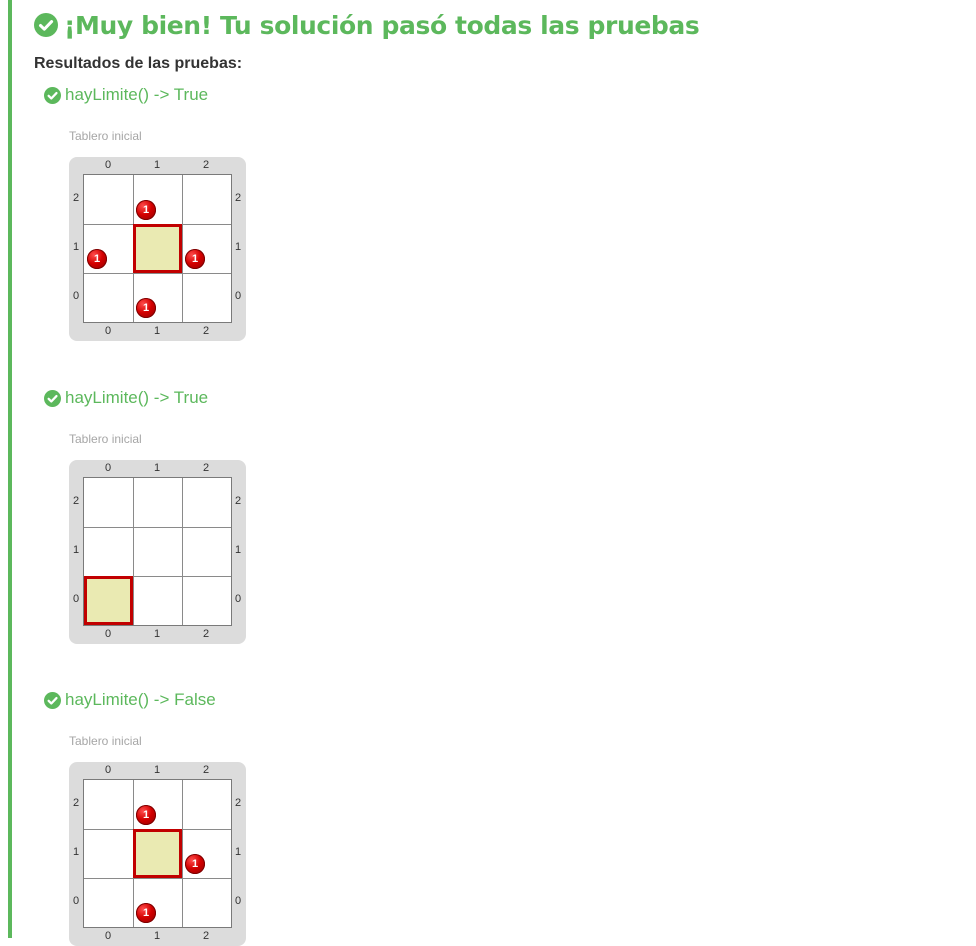  What do you see at coordinates (10, 469) in the screenshot?
I see `result-accent-bar` at bounding box center [10, 469].